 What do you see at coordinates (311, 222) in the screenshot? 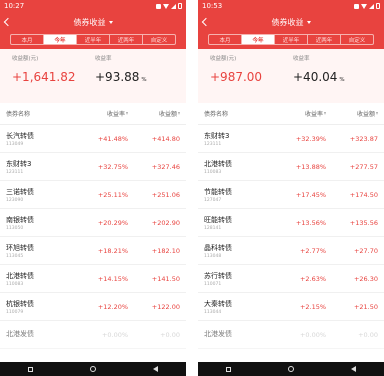
I see `bond-rate: +13.56%` at bounding box center [311, 222].